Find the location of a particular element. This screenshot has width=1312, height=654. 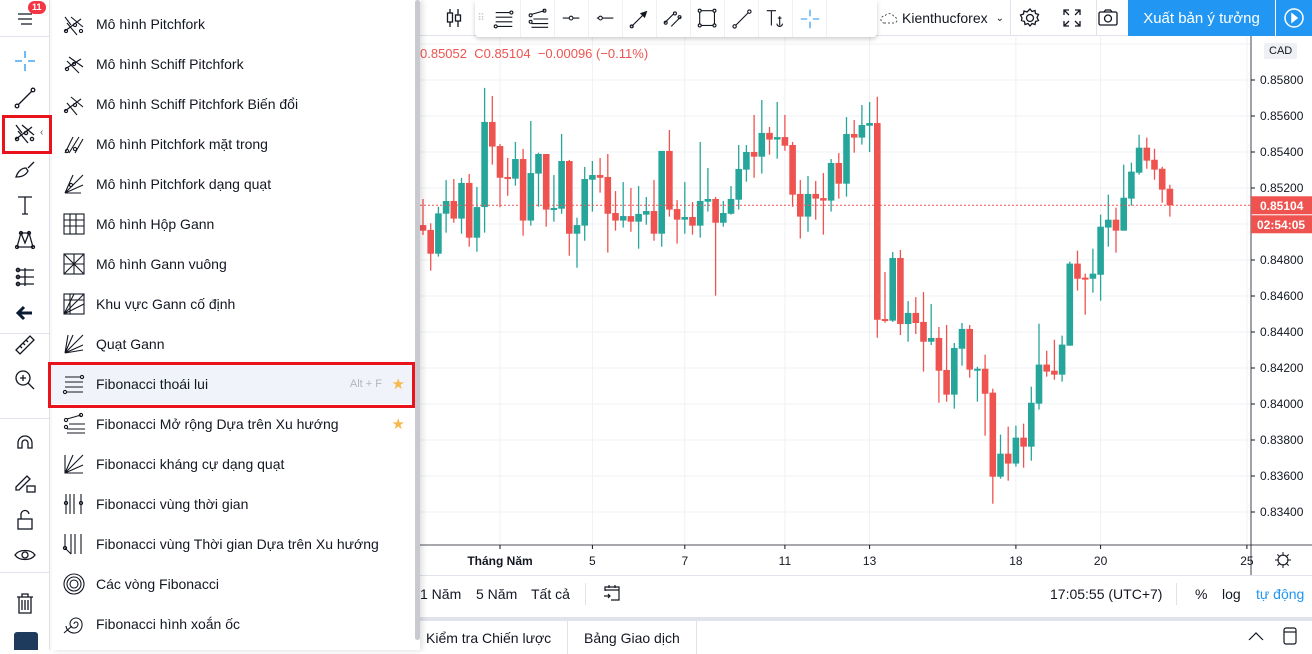

text-tool-button is located at coordinates (25, 205).